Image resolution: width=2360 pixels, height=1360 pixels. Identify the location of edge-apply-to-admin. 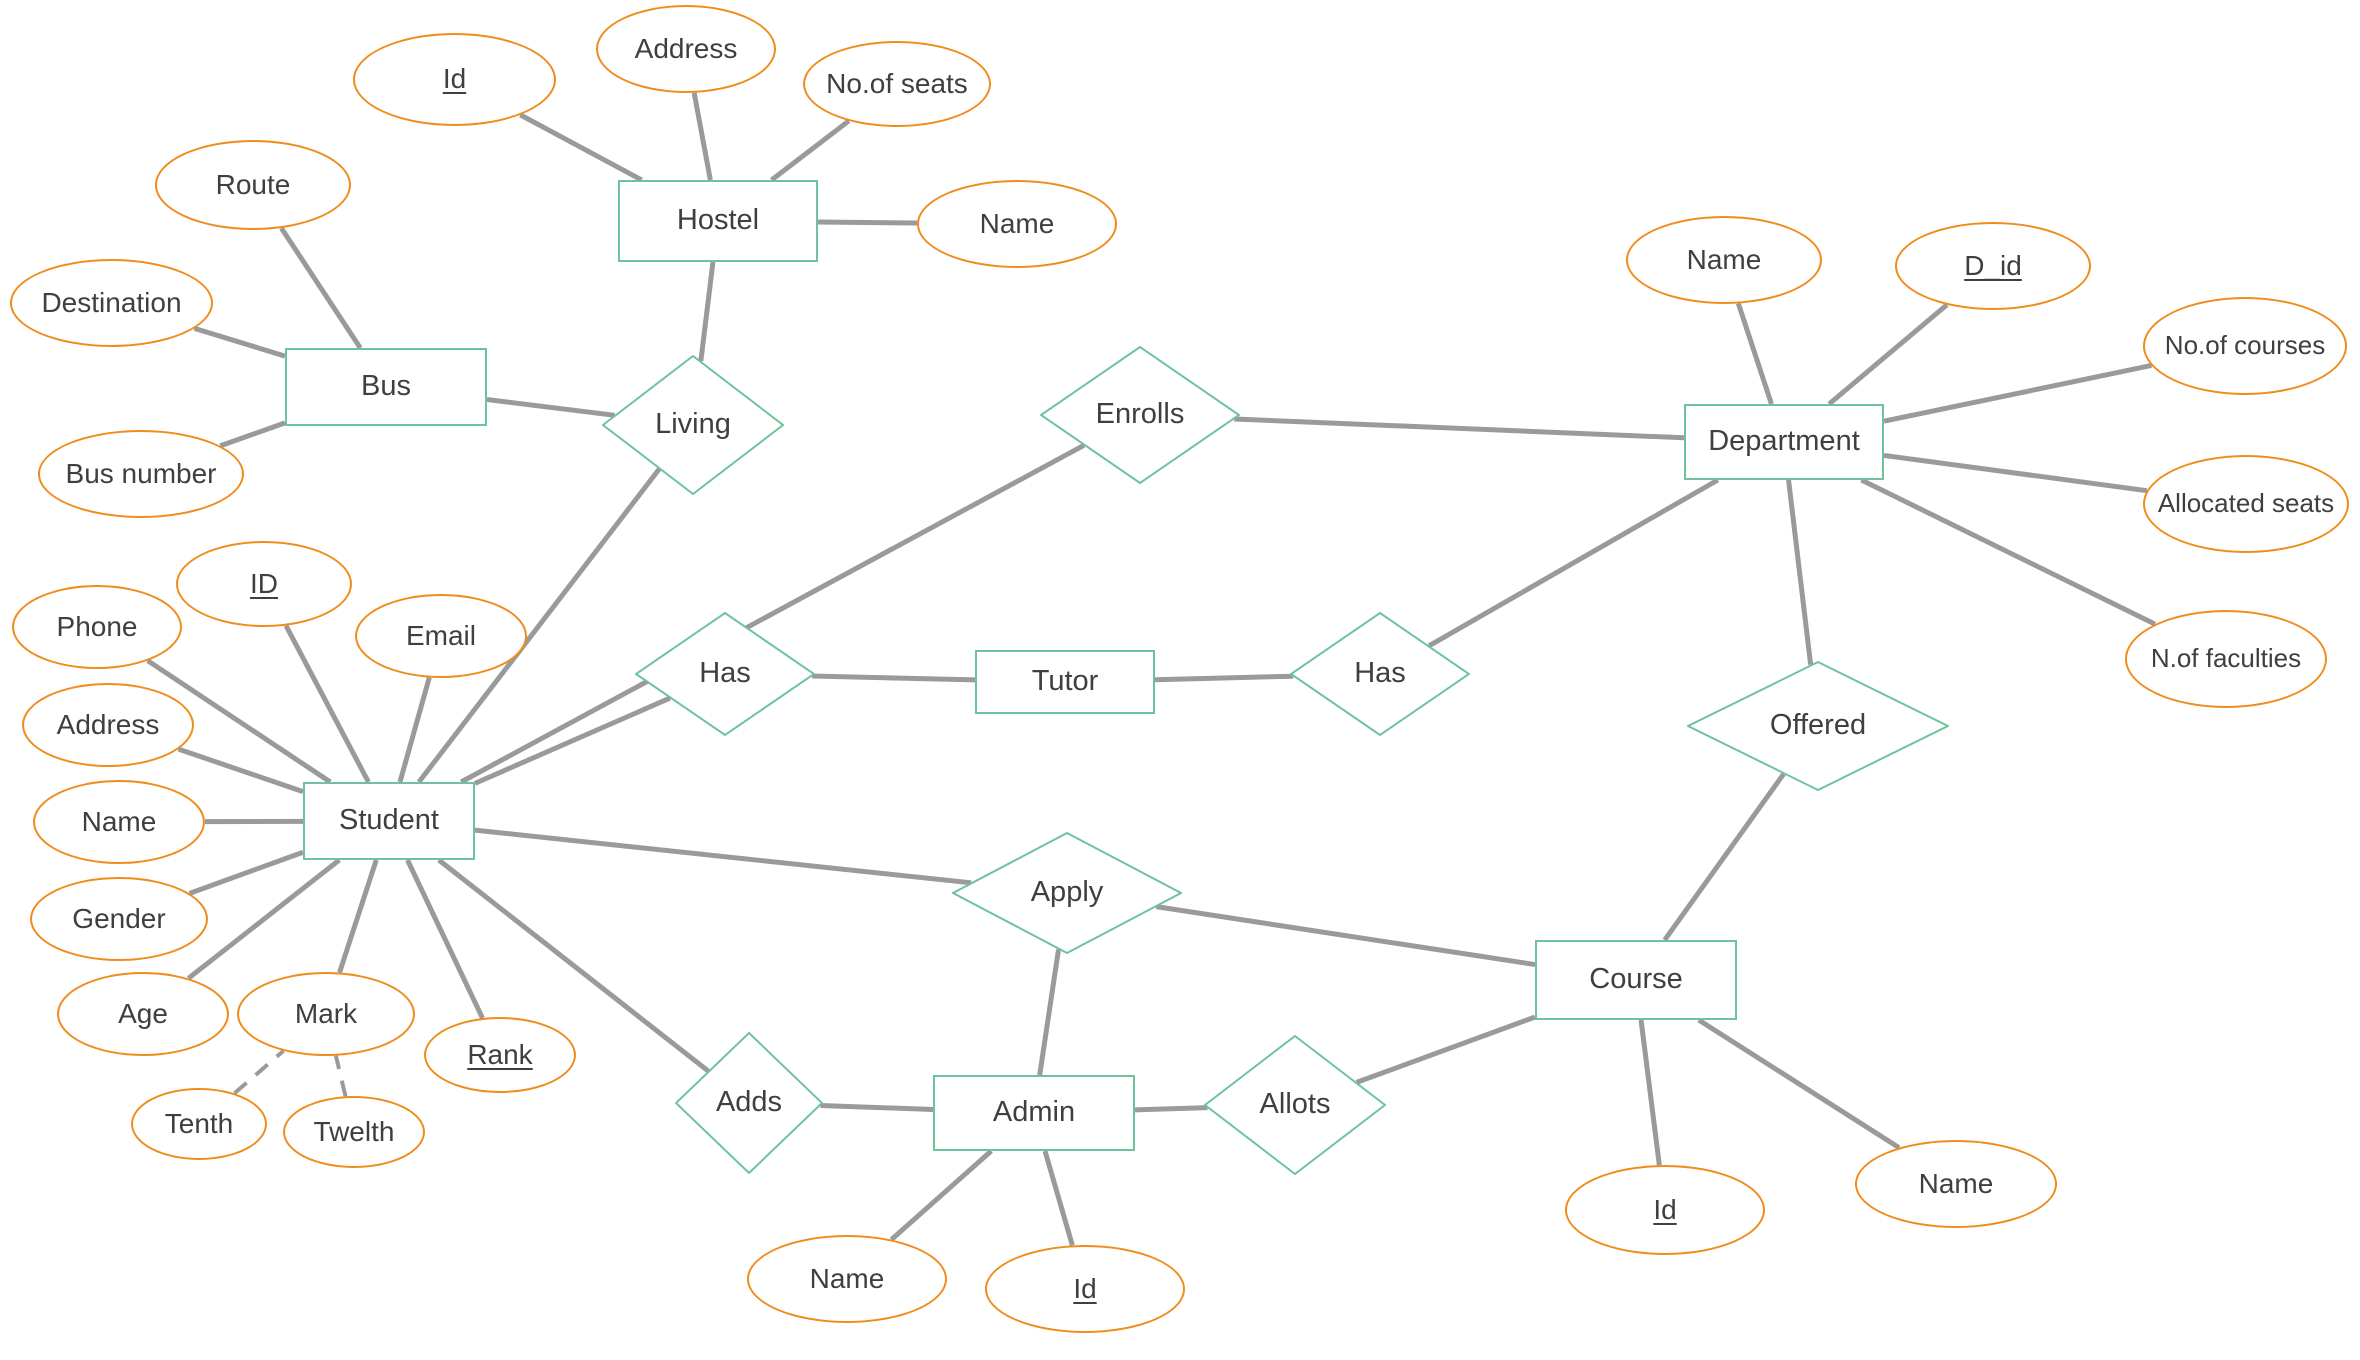
(1049, 1012).